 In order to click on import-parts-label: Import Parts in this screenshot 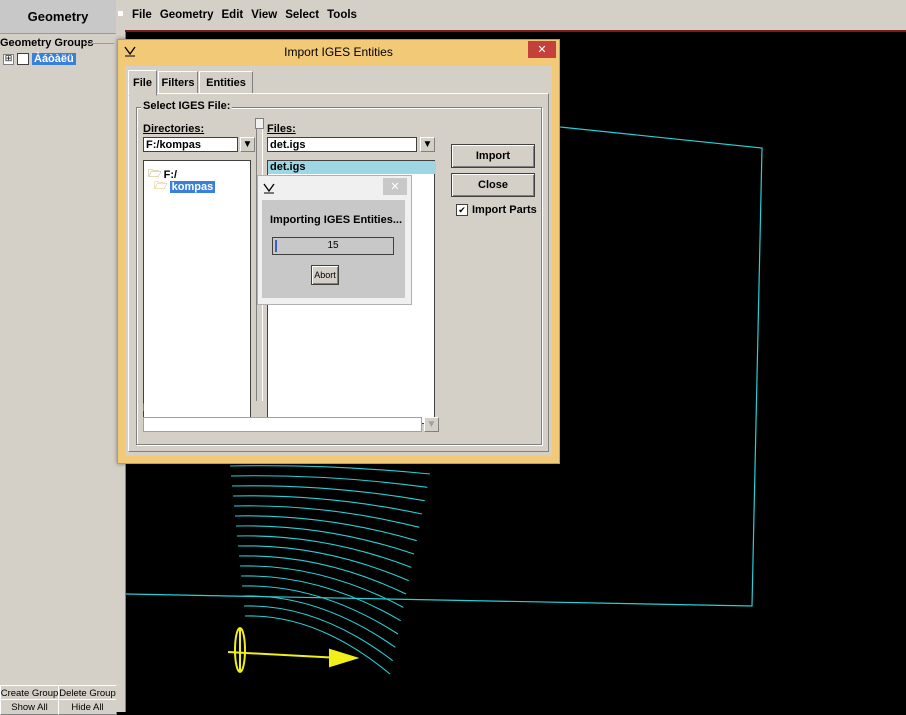, I will do `click(504, 210)`.